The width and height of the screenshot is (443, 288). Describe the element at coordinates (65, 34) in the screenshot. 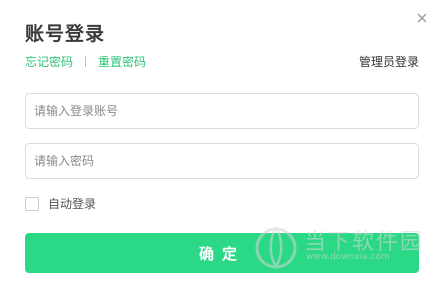

I see `dialog-title: 账号登录` at that location.